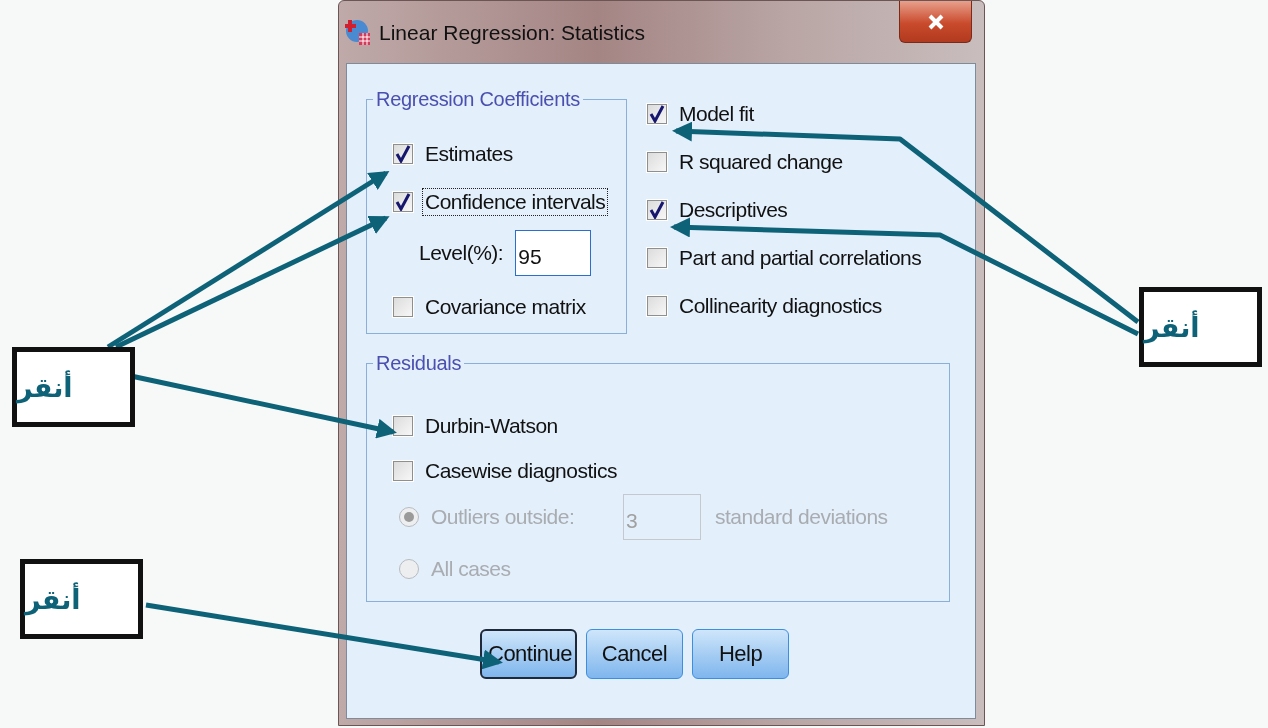 The height and width of the screenshot is (728, 1268). I want to click on app-icon, so click(358, 32).